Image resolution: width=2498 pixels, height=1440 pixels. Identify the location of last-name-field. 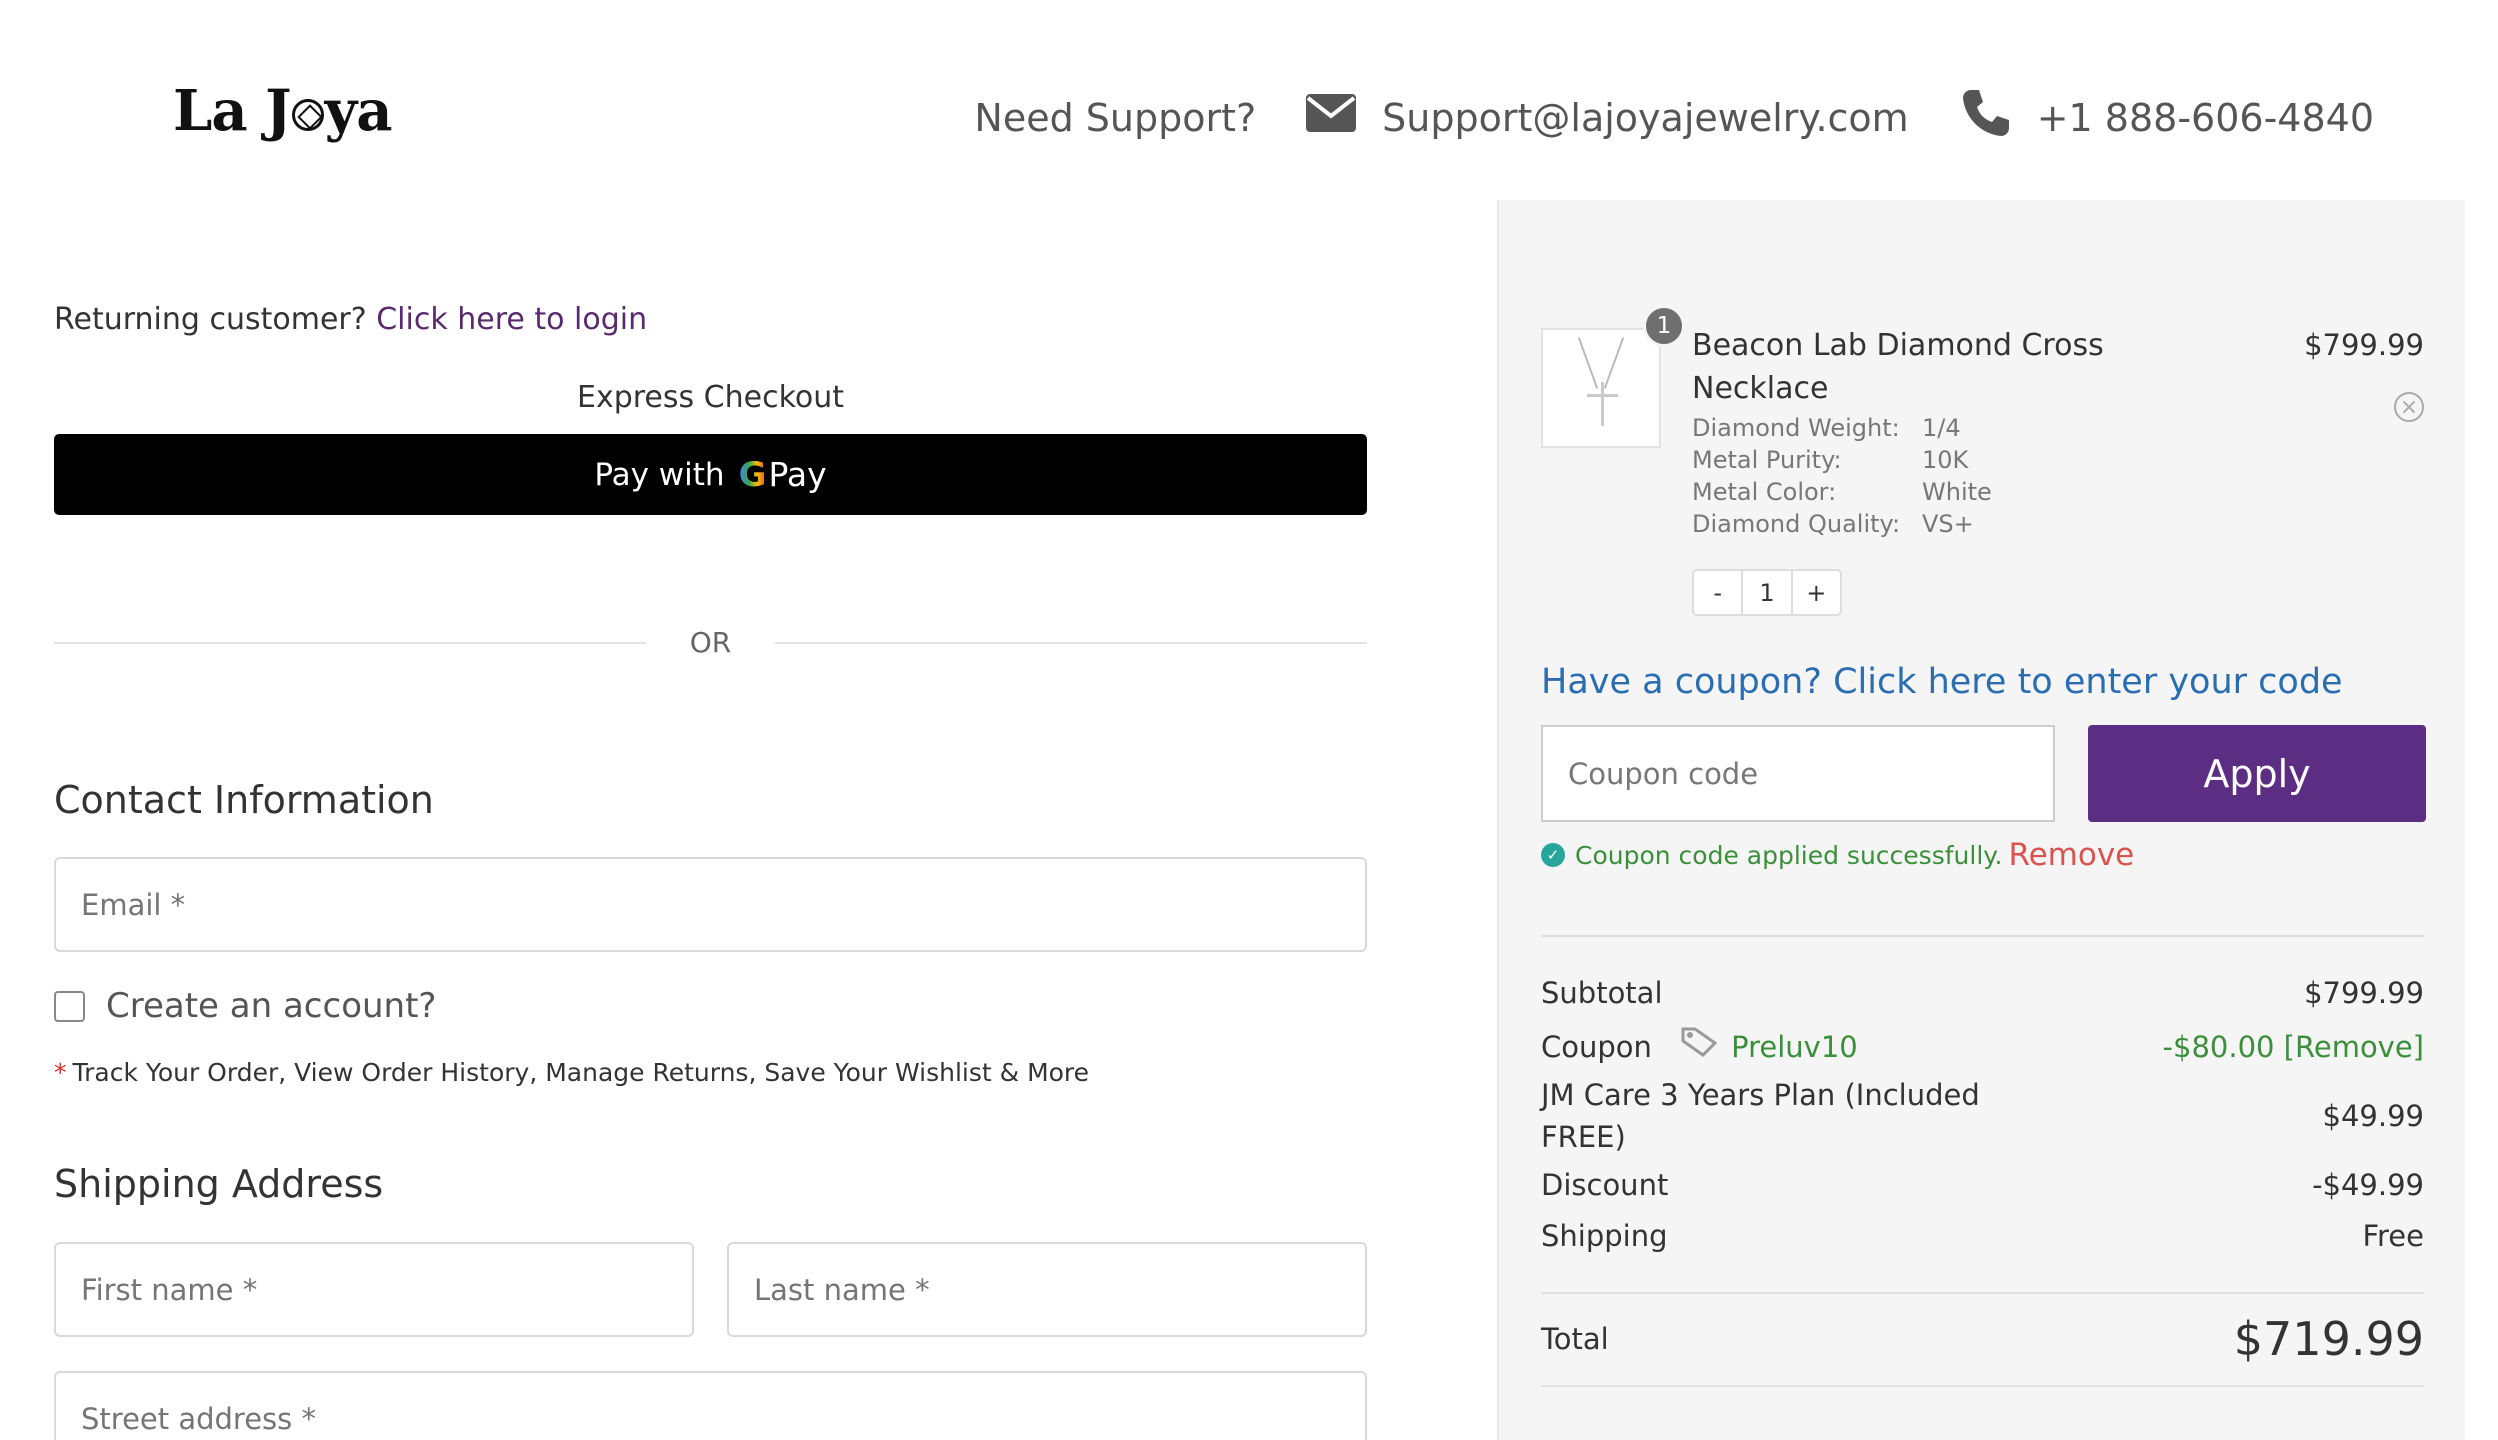
(1047, 1289).